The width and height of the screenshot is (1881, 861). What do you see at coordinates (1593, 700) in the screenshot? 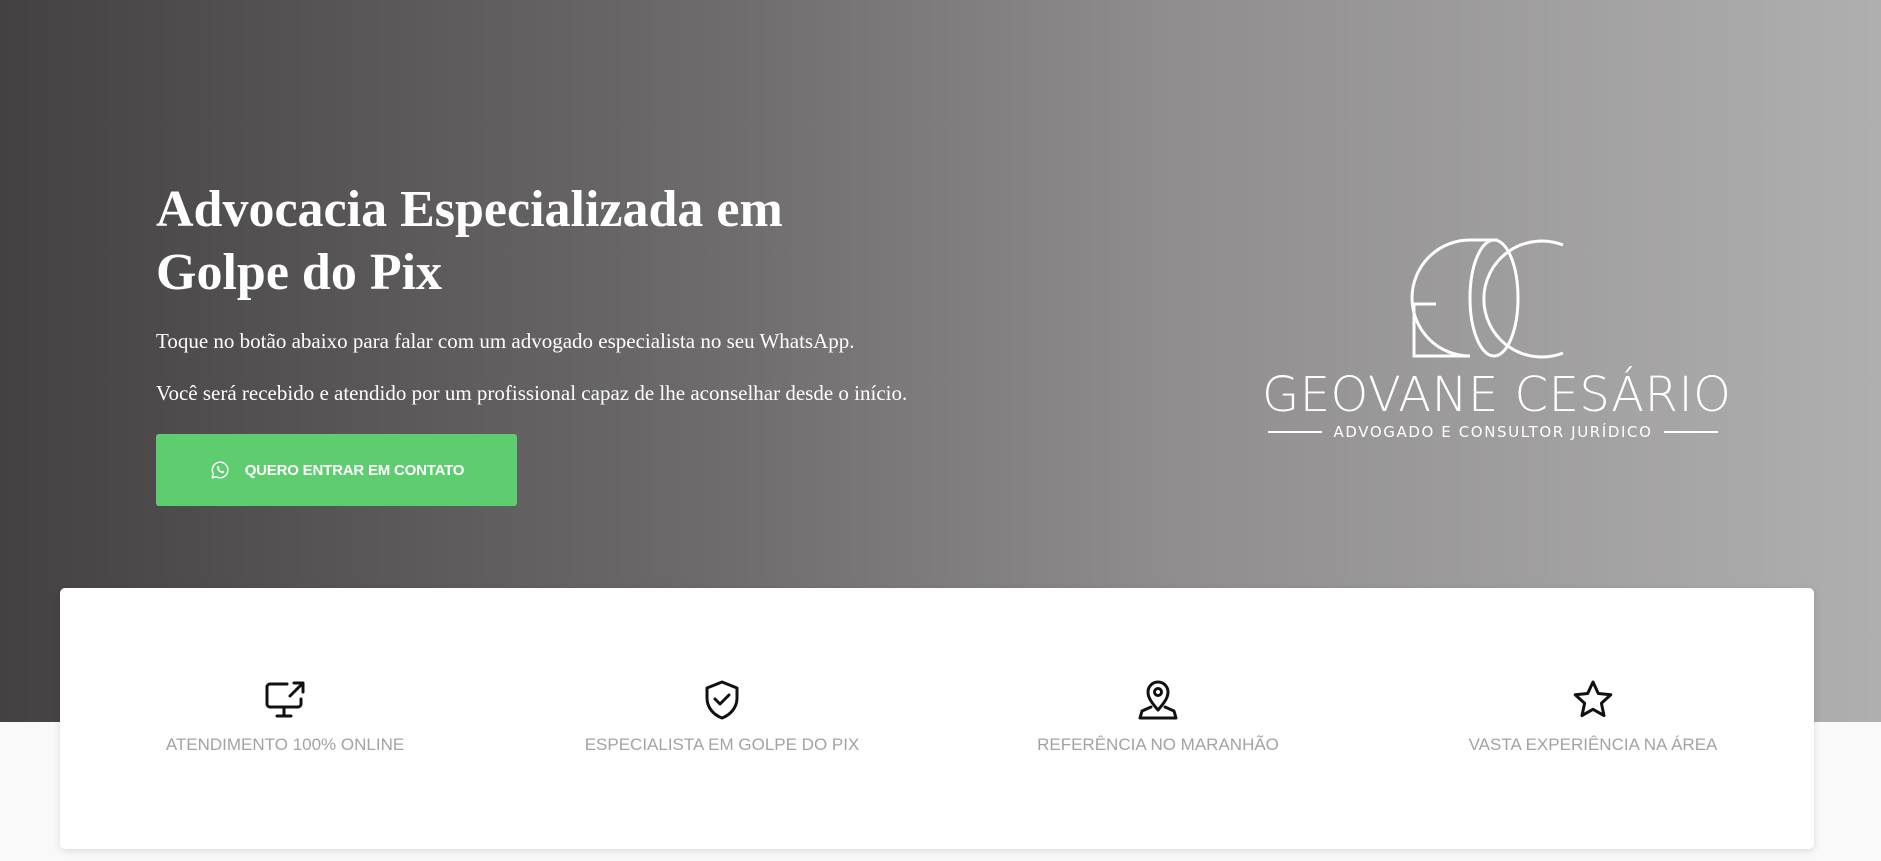
I see `star-icon` at bounding box center [1593, 700].